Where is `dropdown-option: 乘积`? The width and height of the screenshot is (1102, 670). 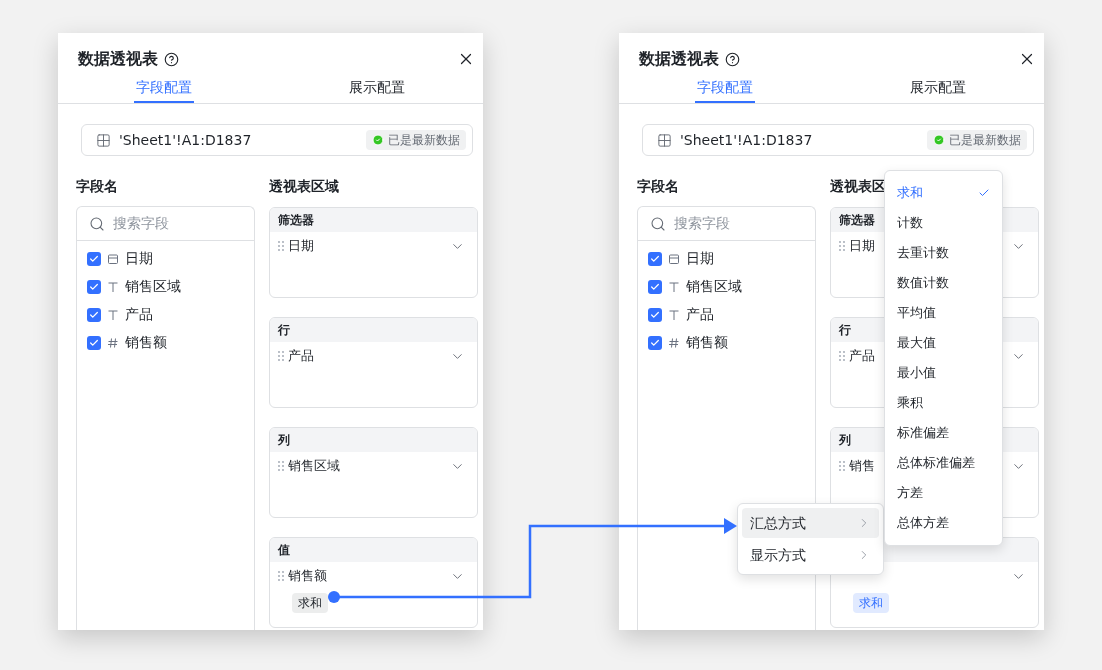 dropdown-option: 乘积 is located at coordinates (943, 403).